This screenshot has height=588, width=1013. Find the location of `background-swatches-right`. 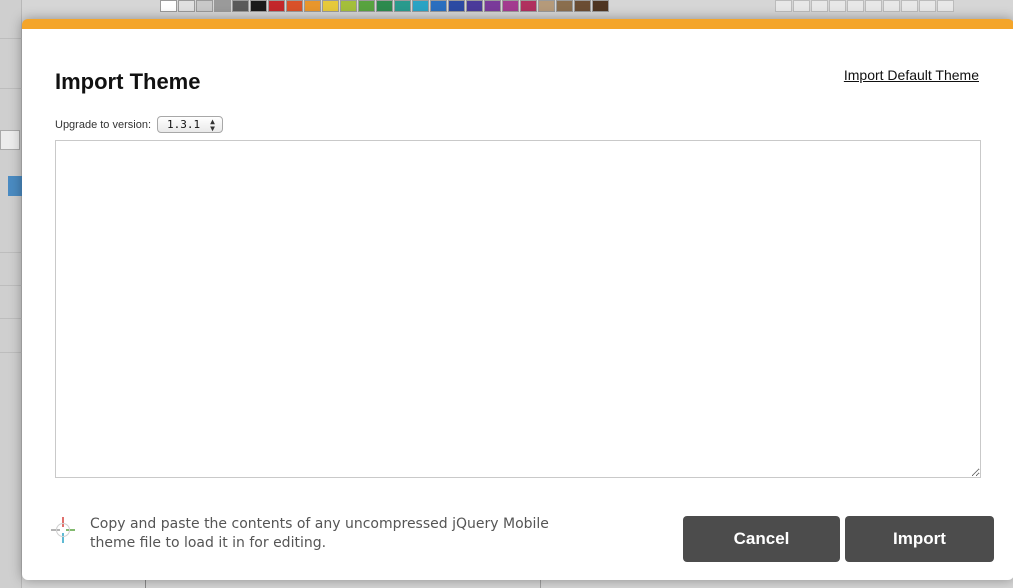

background-swatches-right is located at coordinates (864, 6).